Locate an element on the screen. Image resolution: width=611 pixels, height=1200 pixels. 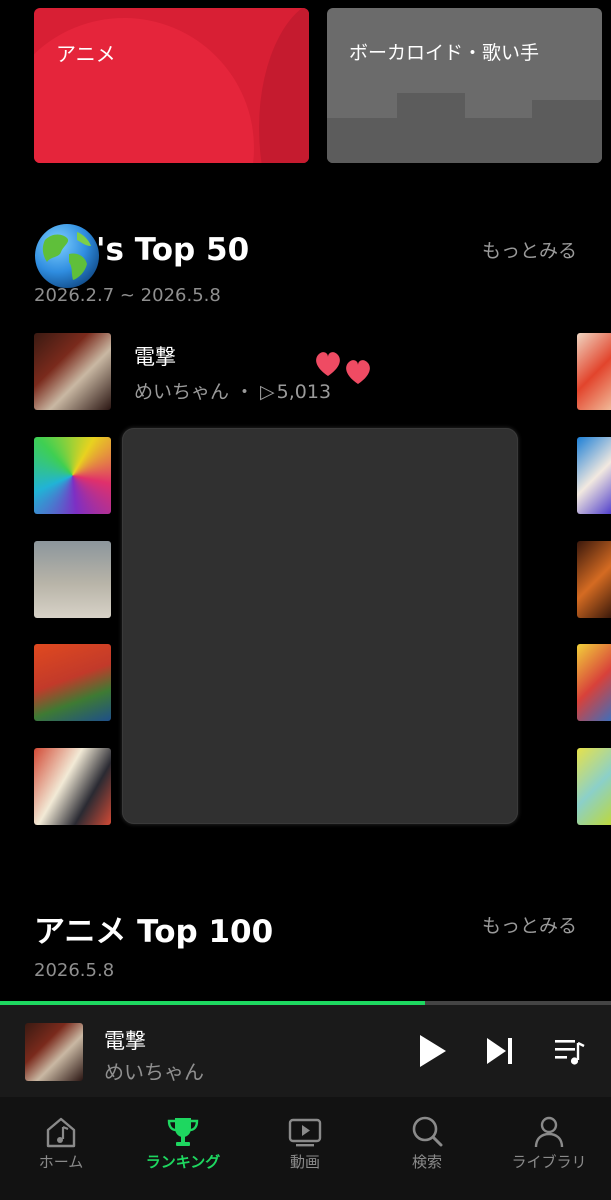
nav-home: ホーム is located at coordinates (61, 1148).